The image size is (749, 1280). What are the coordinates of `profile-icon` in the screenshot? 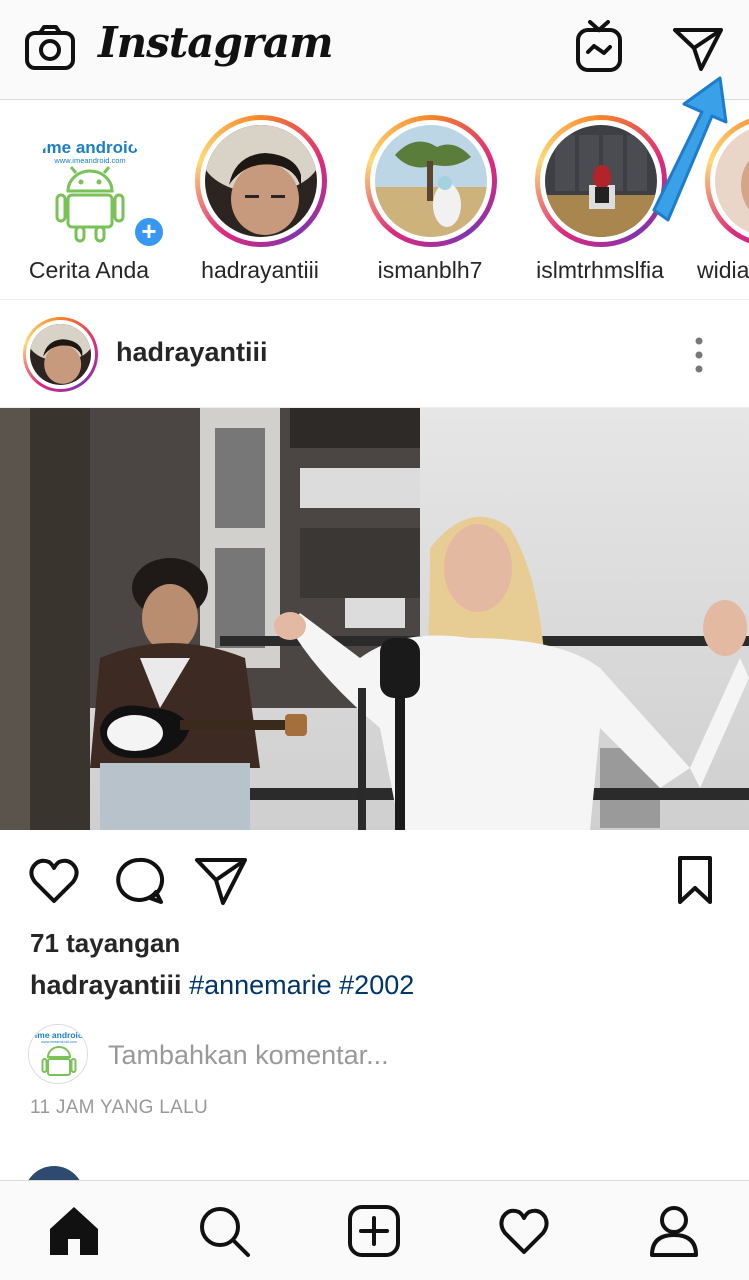 It's located at (674, 1231).